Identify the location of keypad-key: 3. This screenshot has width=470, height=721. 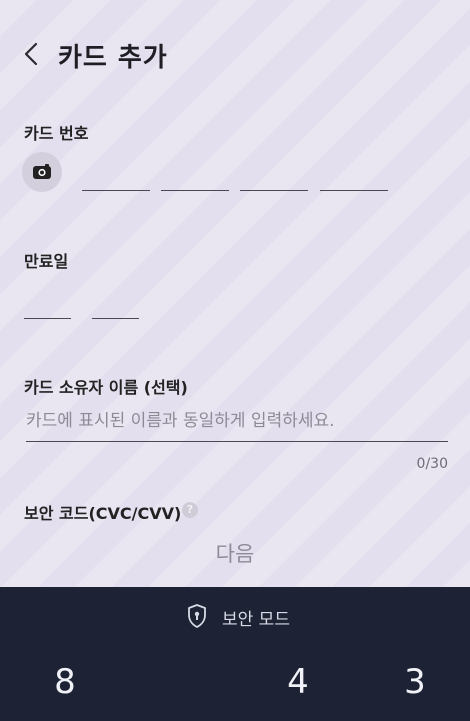
(415, 682).